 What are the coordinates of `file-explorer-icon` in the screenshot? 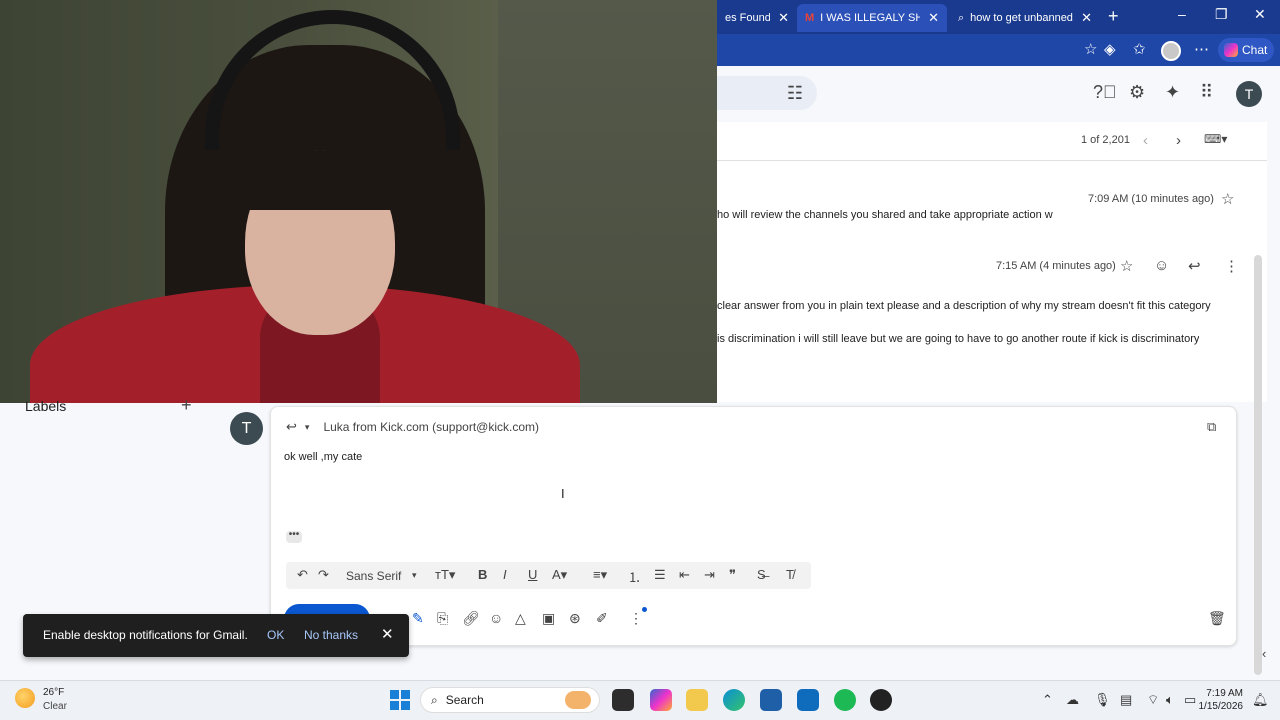 It's located at (697, 700).